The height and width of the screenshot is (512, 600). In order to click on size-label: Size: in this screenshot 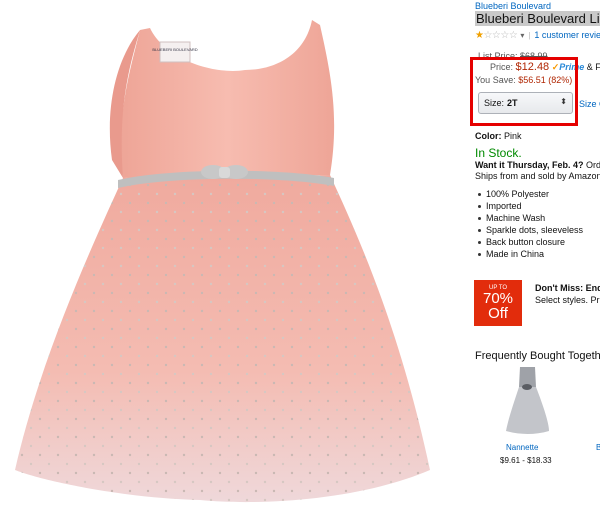, I will do `click(494, 103)`.